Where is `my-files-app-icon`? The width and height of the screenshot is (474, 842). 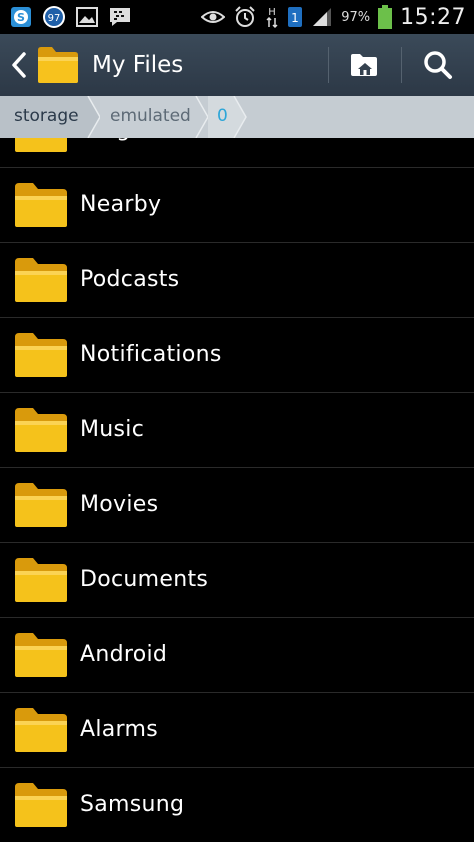
my-files-app-icon is located at coordinates (58, 65).